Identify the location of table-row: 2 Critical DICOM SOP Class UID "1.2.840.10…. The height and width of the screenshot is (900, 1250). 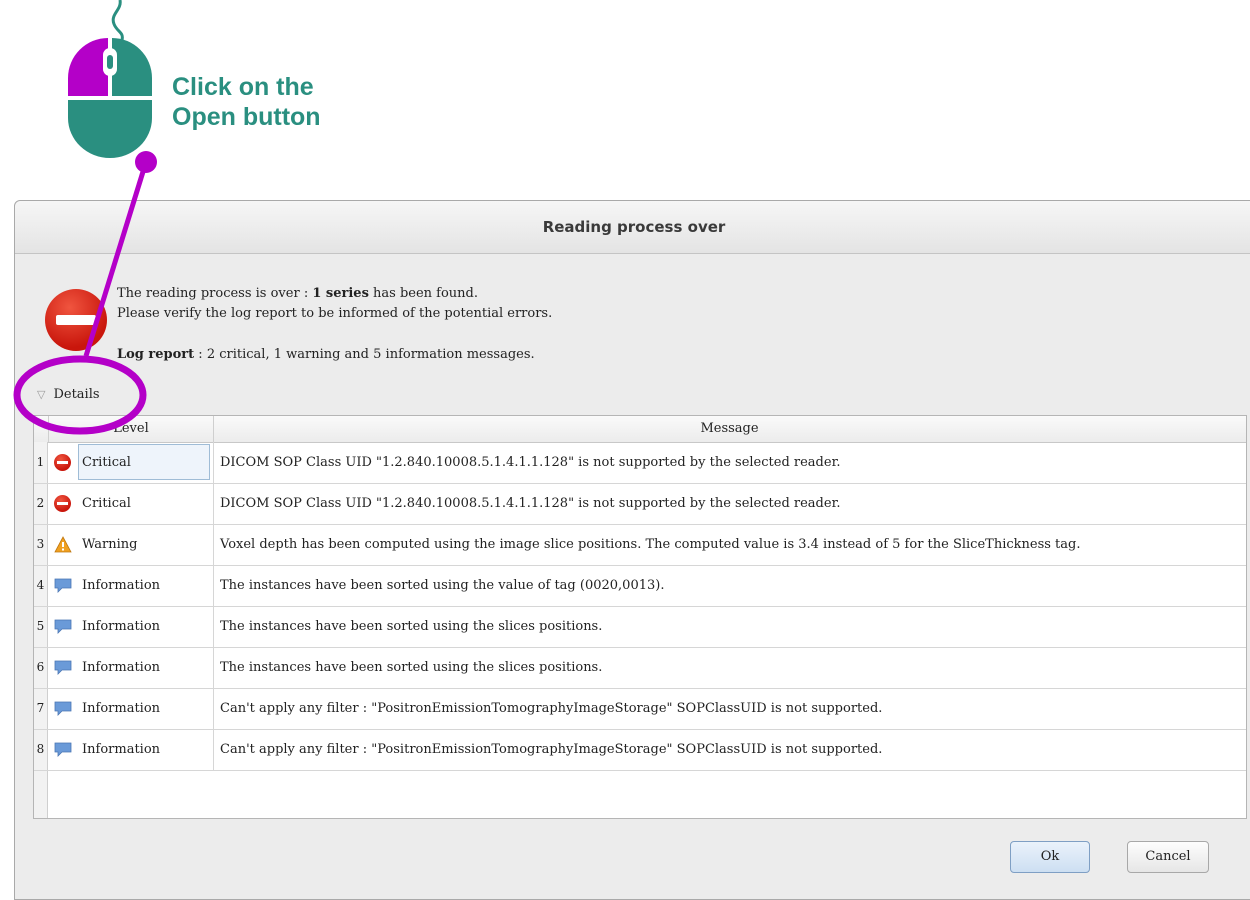
(640, 504).